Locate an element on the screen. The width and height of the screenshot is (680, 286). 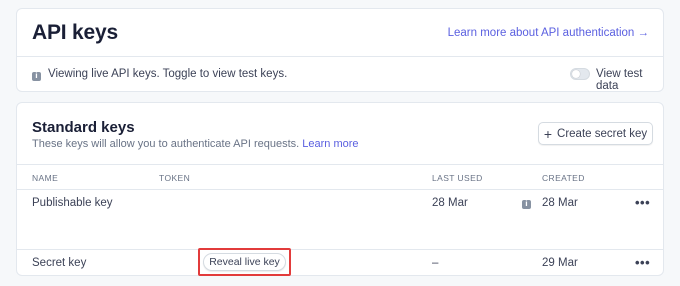
row-secret-name: Secret key is located at coordinates (59, 263).